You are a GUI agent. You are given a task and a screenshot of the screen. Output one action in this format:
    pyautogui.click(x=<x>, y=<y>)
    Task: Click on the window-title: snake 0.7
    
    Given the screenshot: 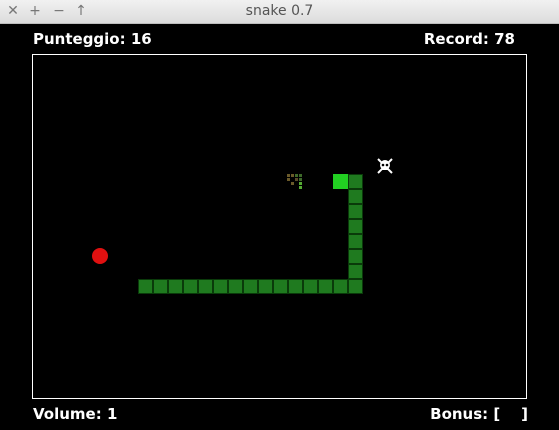 What is the action you would take?
    pyautogui.click(x=279, y=11)
    